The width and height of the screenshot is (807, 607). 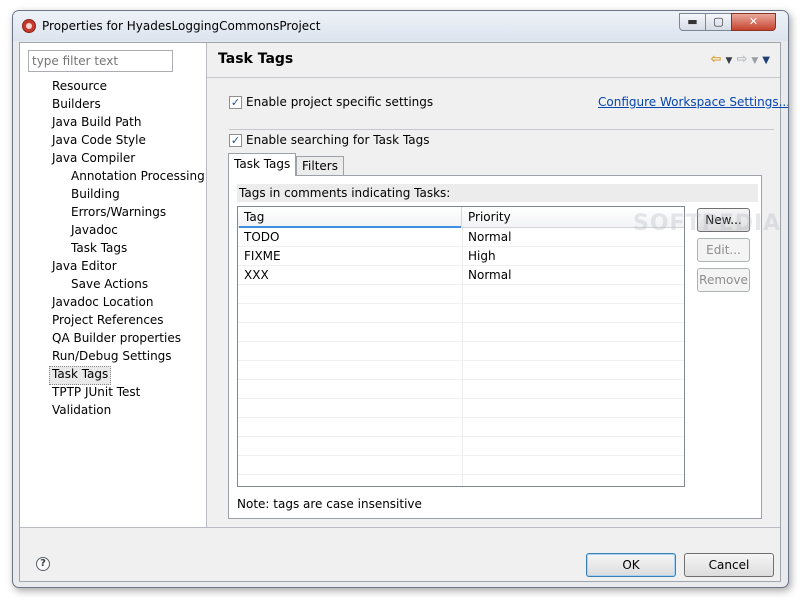 What do you see at coordinates (461, 275) in the screenshot?
I see `table-row: XXX Normal` at bounding box center [461, 275].